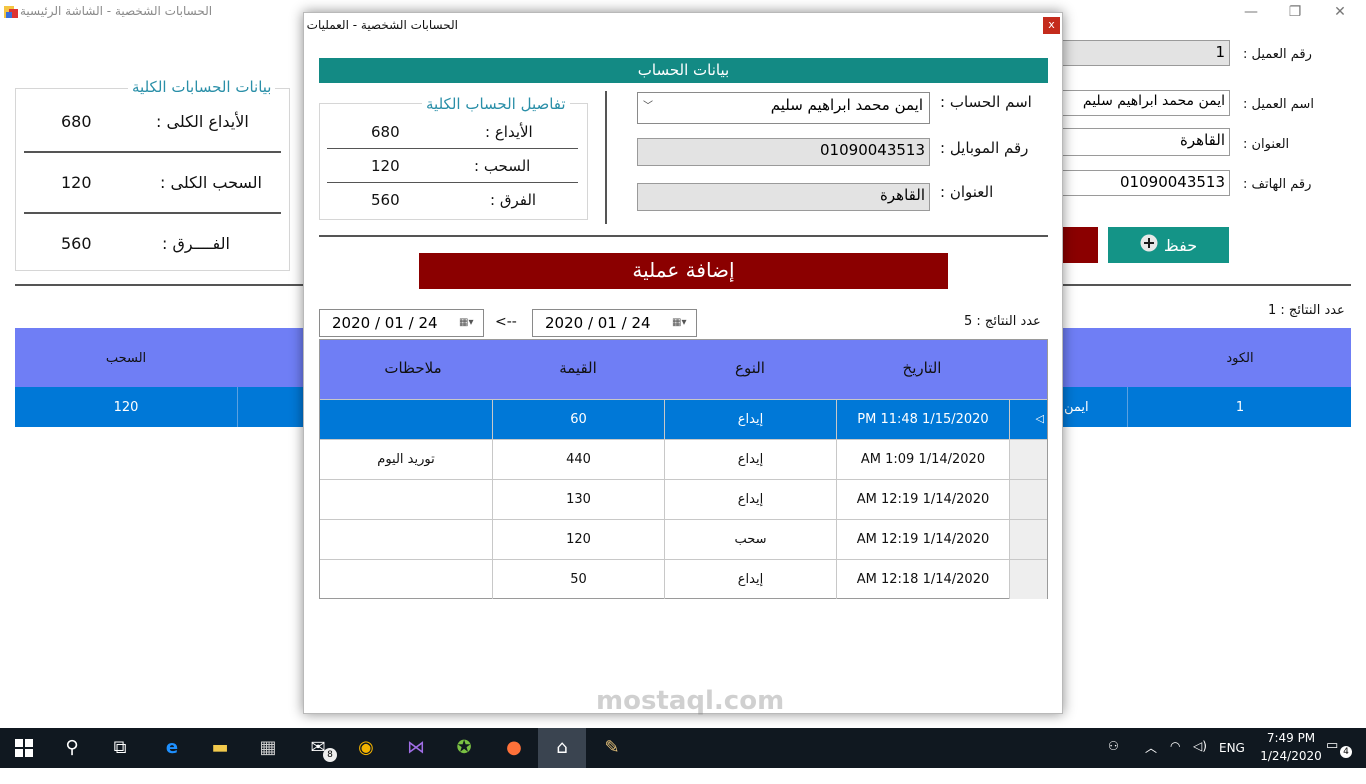 This screenshot has width=1366, height=784. I want to click on volume-icon: ◁), so click(1200, 746).